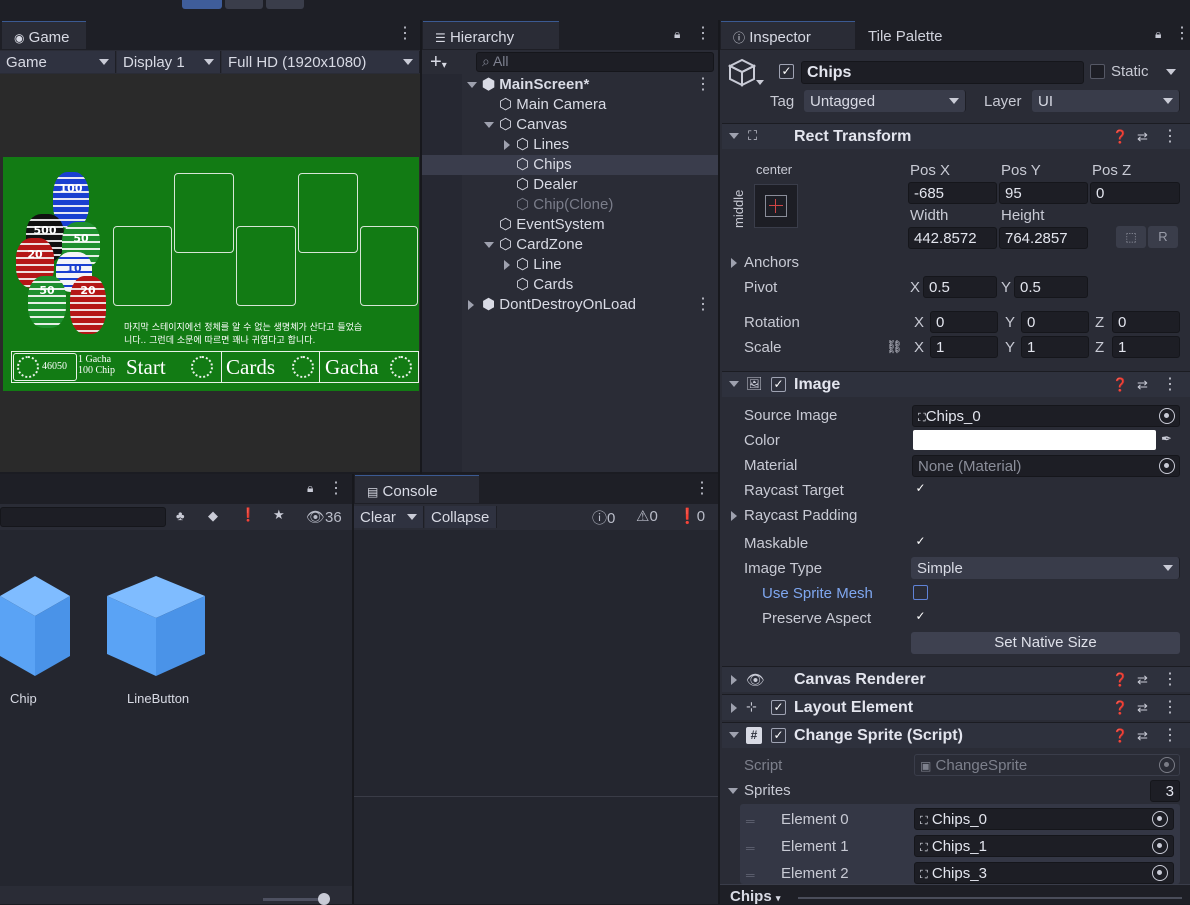  I want to click on hierarchy-item-chips: ⬡ Chips, so click(544, 164).